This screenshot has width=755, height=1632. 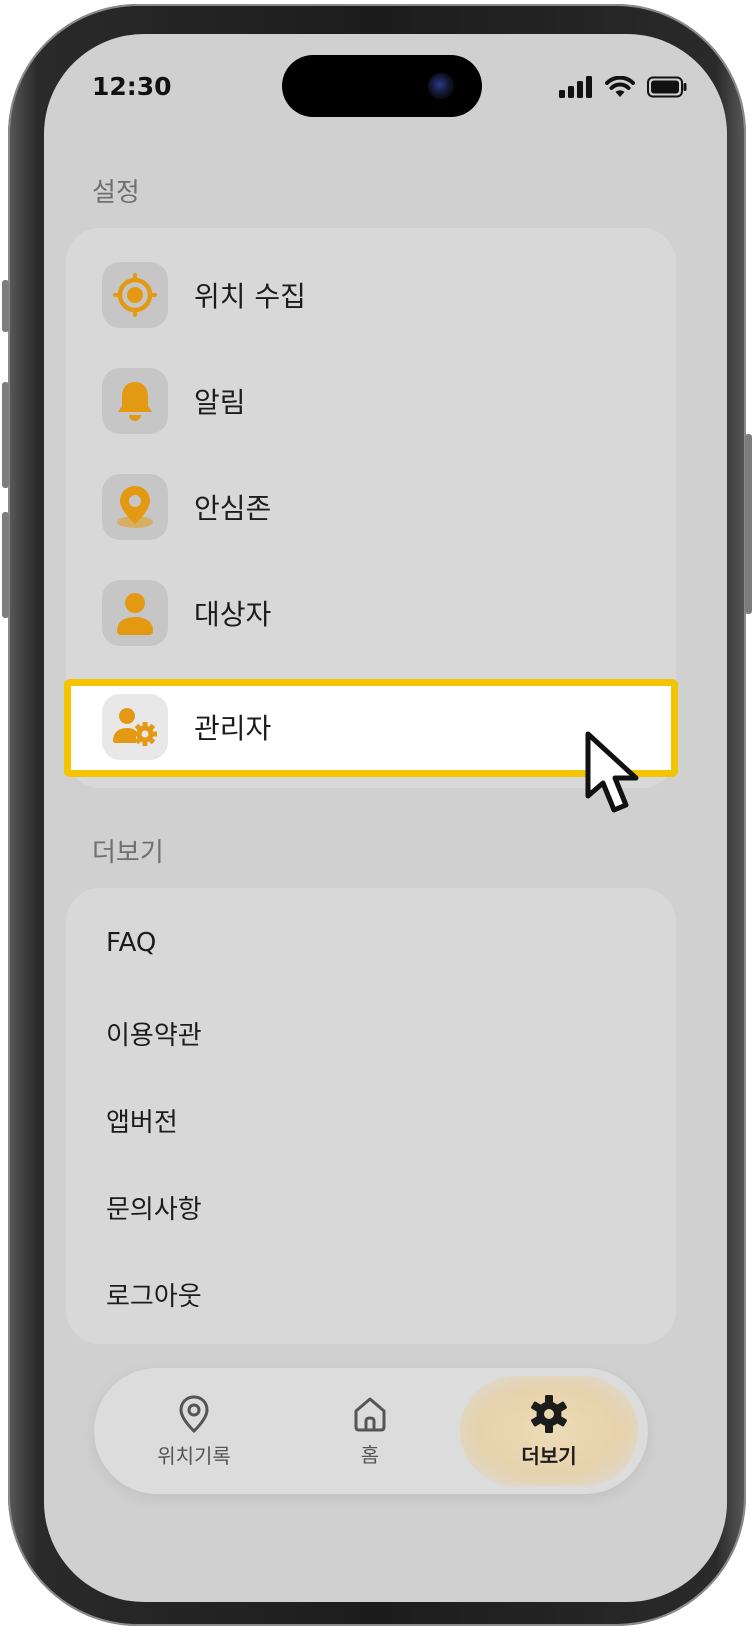 I want to click on camera-icon, so click(x=441, y=86).